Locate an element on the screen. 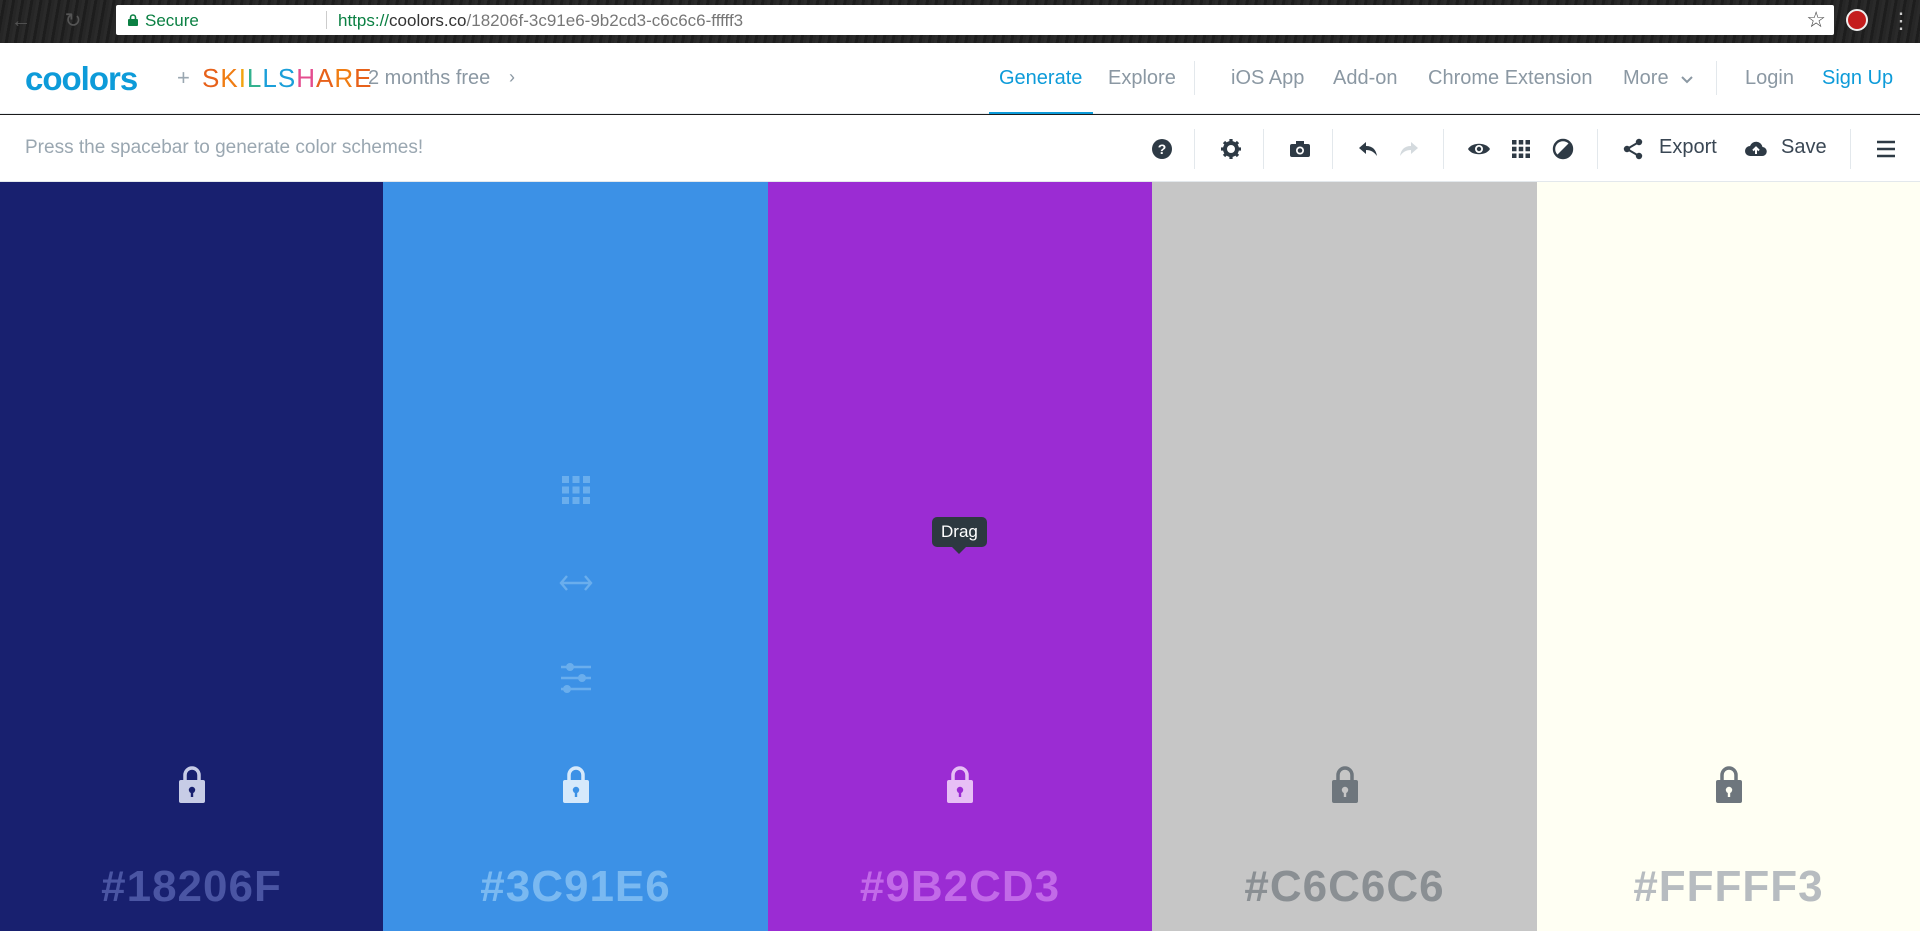 The height and width of the screenshot is (931, 1920). nav-ios-app: iOS App is located at coordinates (1267, 78).